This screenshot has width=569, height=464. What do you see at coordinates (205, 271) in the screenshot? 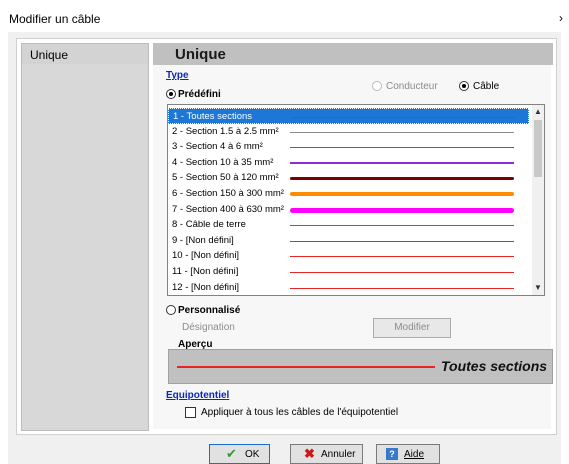
I see `list-item-label: 11 - [Non défini]` at bounding box center [205, 271].